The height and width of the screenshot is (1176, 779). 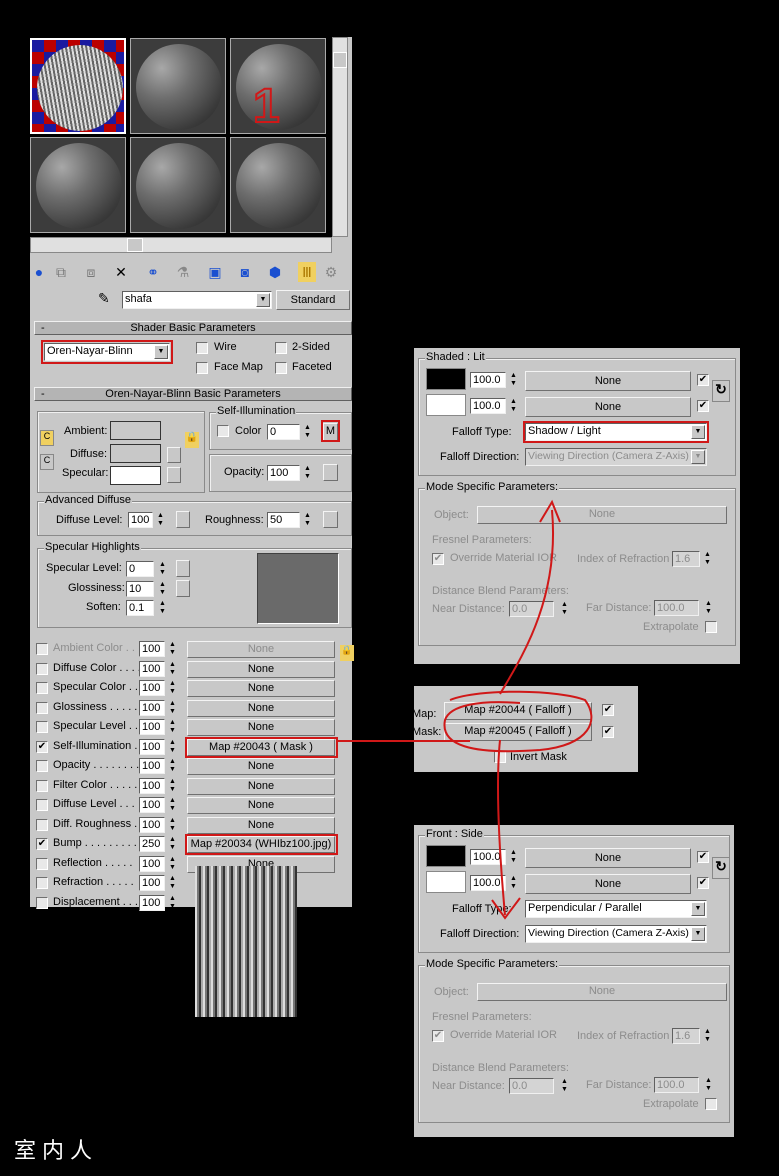 I want to click on annotation-arrows, so click(x=465, y=709).